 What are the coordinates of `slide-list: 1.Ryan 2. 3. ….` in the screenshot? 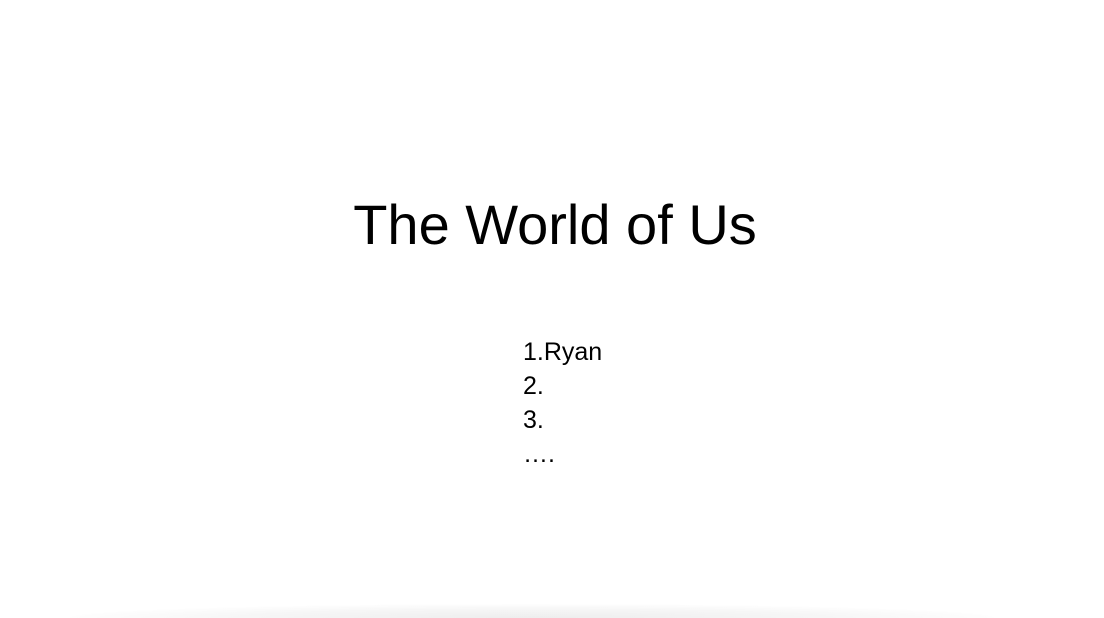 It's located at (562, 403).